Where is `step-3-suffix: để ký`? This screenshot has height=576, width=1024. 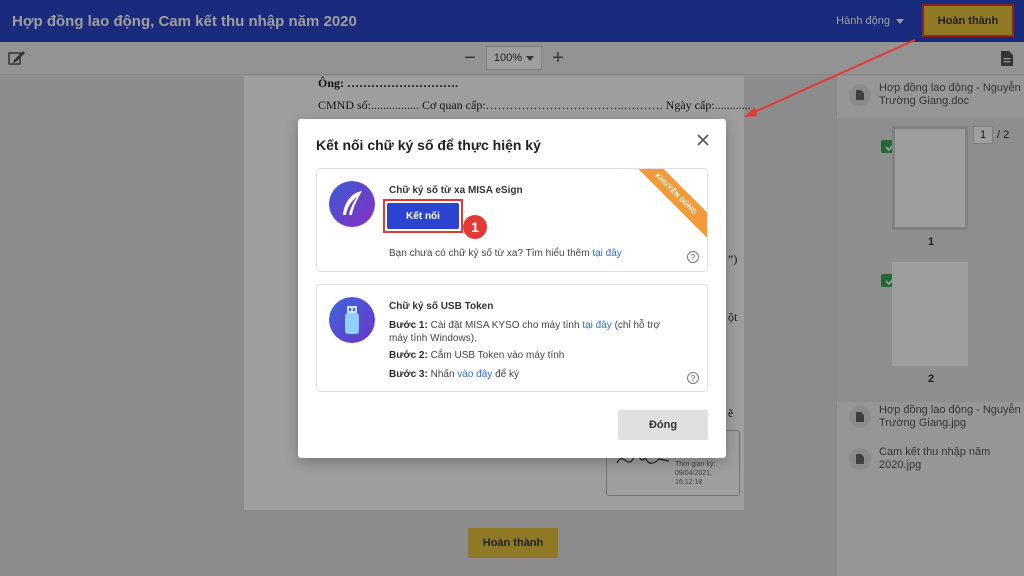
step-3-suffix: để ký is located at coordinates (507, 374).